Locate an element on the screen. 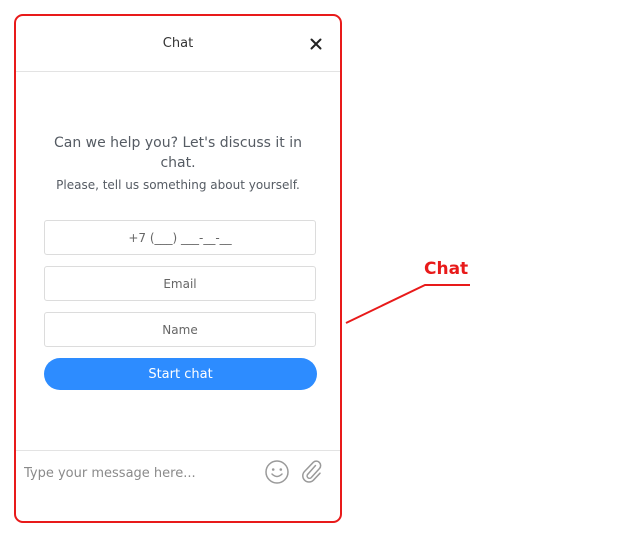 Image resolution: width=640 pixels, height=540 pixels. emoji-icon is located at coordinates (277, 472).